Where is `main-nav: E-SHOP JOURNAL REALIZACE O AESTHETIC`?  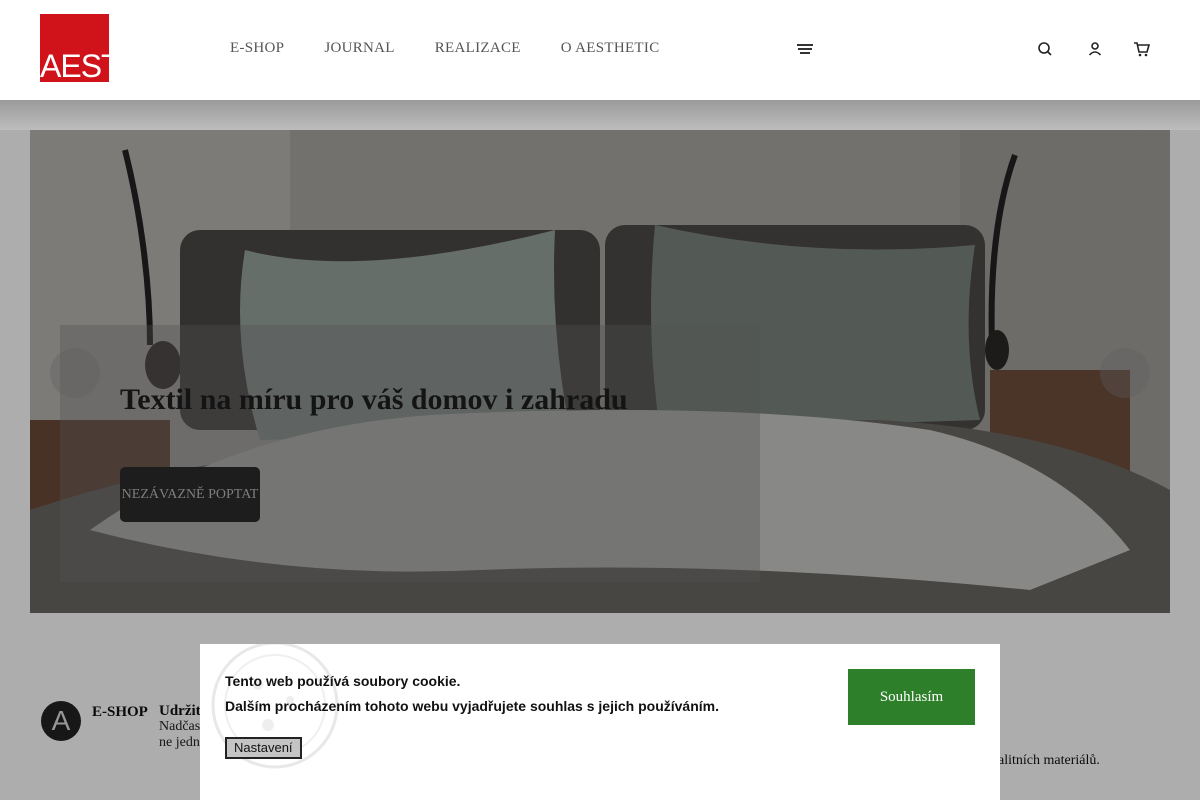
main-nav: E-SHOP JOURNAL REALIZACE O AESTHETIC is located at coordinates (445, 48).